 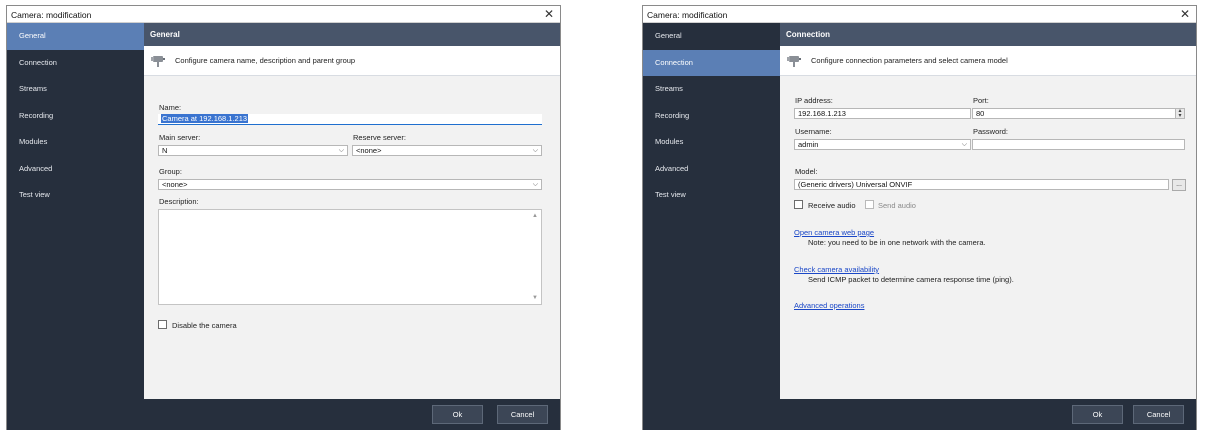 What do you see at coordinates (162, 324) in the screenshot?
I see `disable-camera-checkbox` at bounding box center [162, 324].